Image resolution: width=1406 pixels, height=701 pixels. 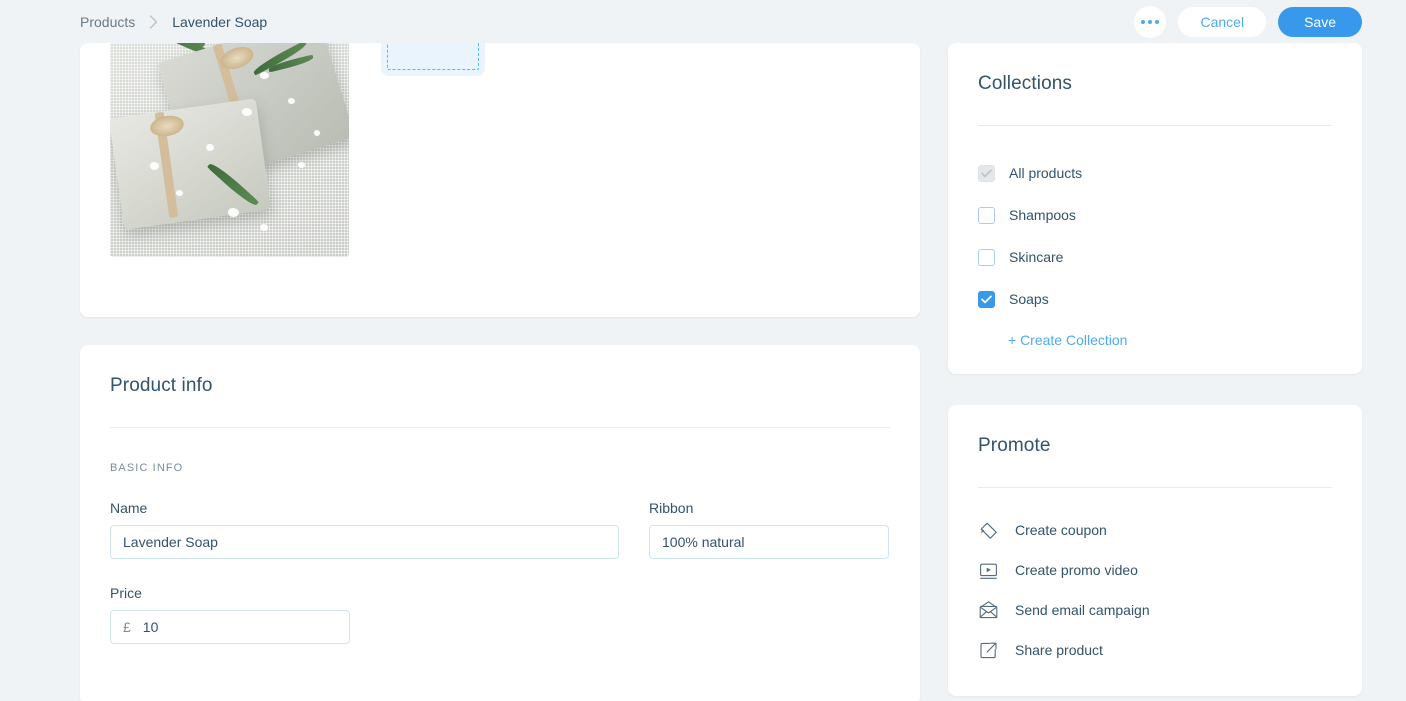 I want to click on ribbon-input, so click(x=769, y=542).